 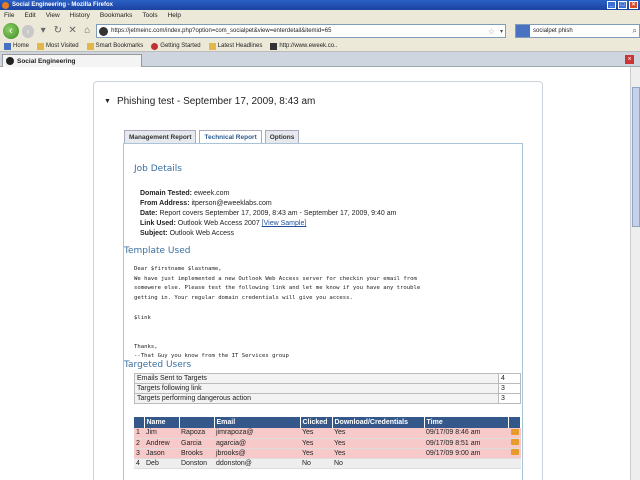 I want to click on menu-view: View, so click(x=53, y=15).